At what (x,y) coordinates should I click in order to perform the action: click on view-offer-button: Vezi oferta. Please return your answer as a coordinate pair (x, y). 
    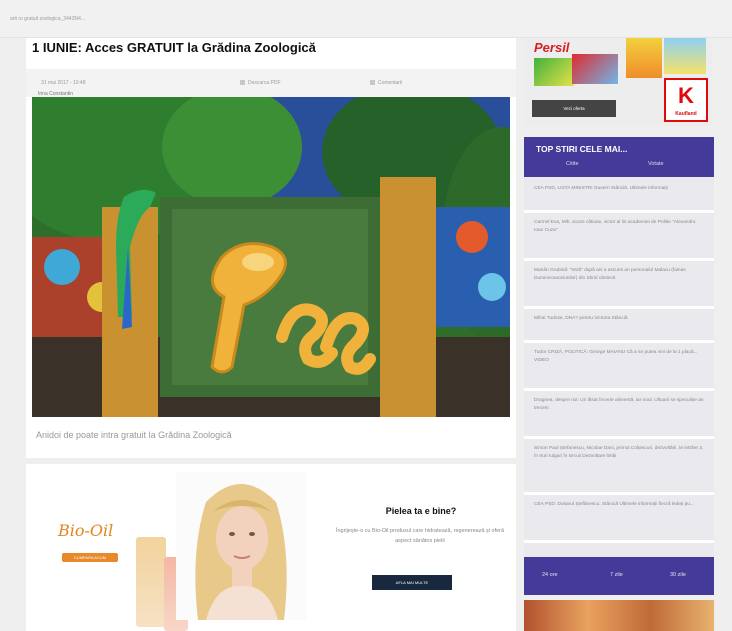
    Looking at the image, I should click on (574, 108).